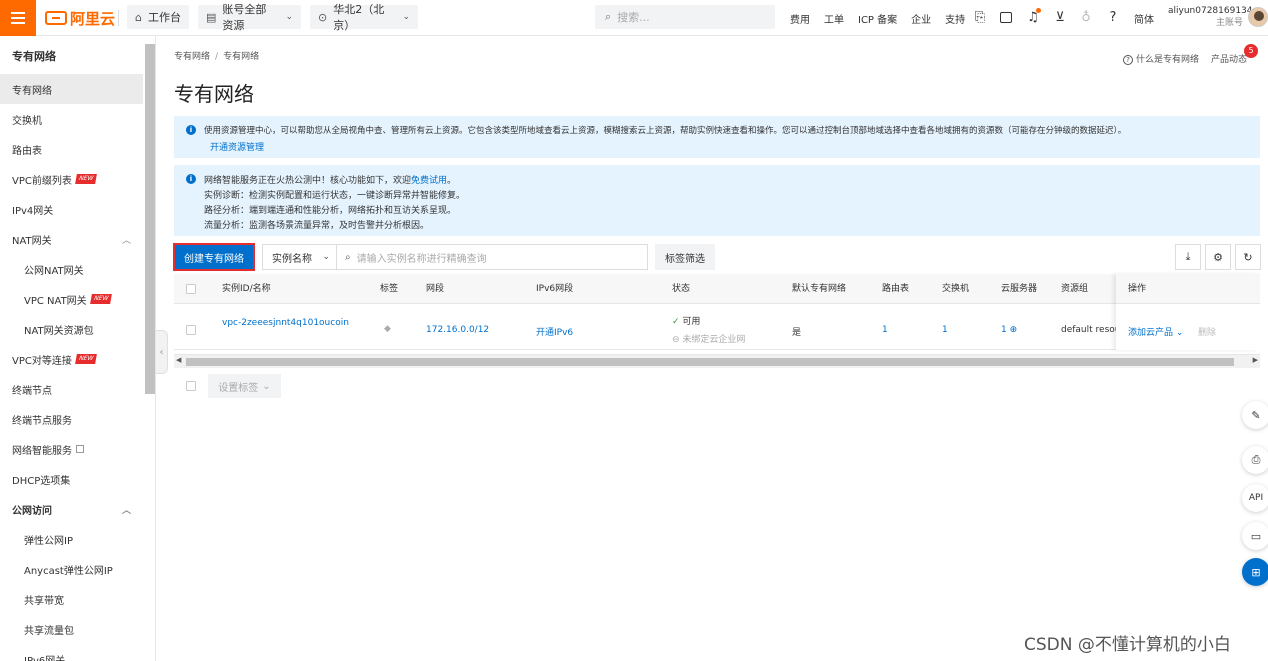  I want to click on sidebar-item-prefix-list: VPC前缀列表 NEW, so click(71, 179).